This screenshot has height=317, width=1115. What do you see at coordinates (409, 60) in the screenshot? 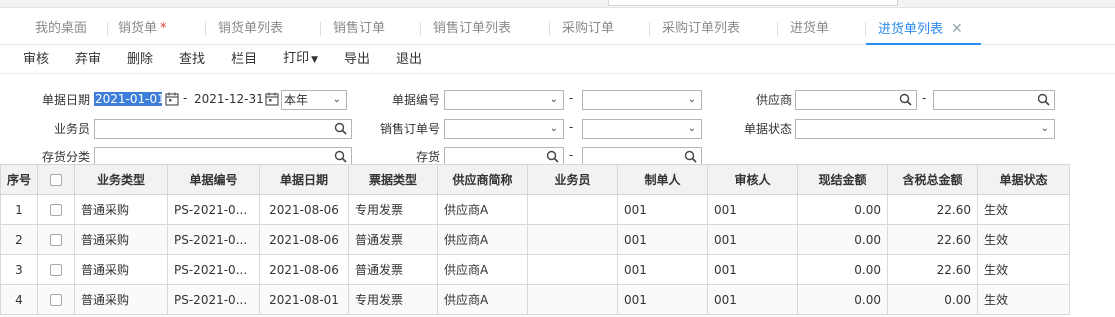
I see `exit-button: 退出` at bounding box center [409, 60].